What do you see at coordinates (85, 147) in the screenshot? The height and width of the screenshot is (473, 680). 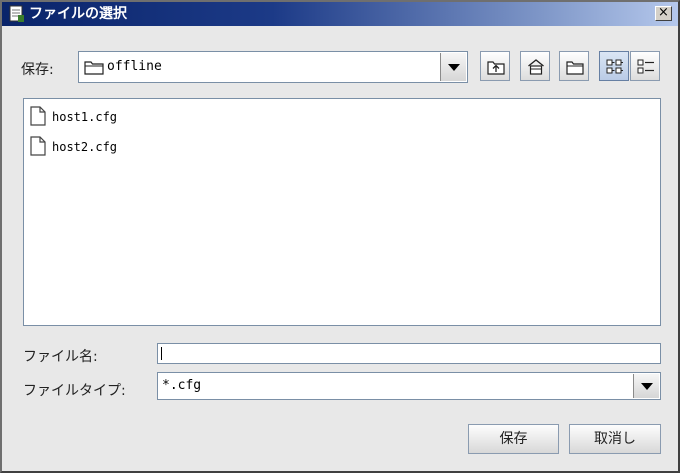 I see `file-name: host2.cfg` at bounding box center [85, 147].